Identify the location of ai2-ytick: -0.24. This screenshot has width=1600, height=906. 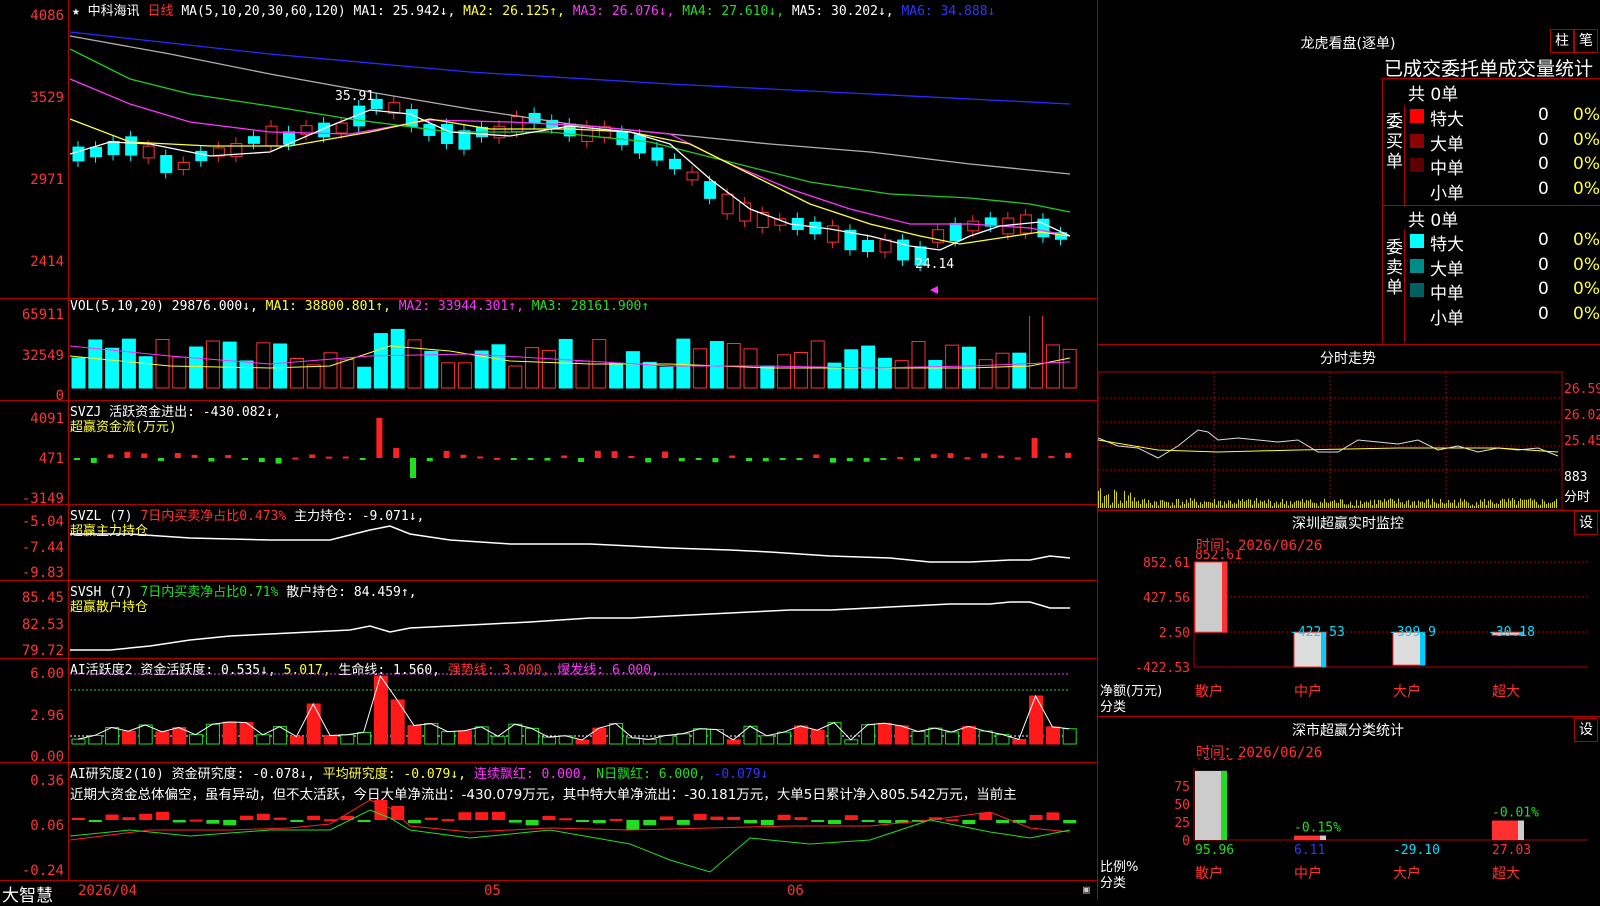
(42, 871).